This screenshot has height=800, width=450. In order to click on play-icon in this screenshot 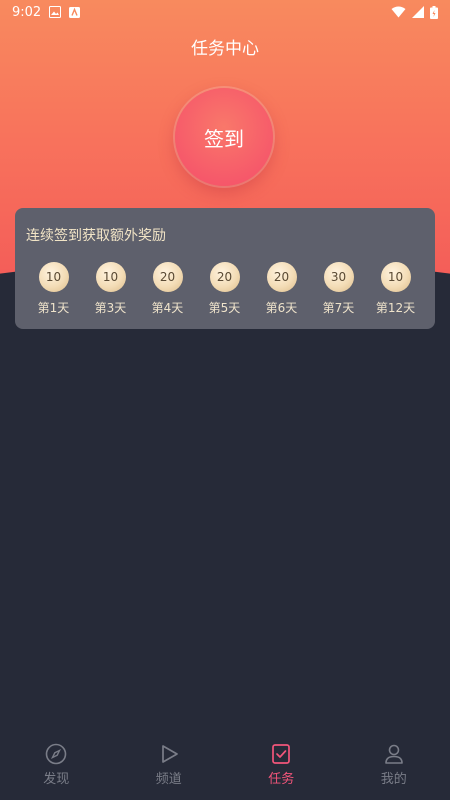, I will do `click(169, 754)`.